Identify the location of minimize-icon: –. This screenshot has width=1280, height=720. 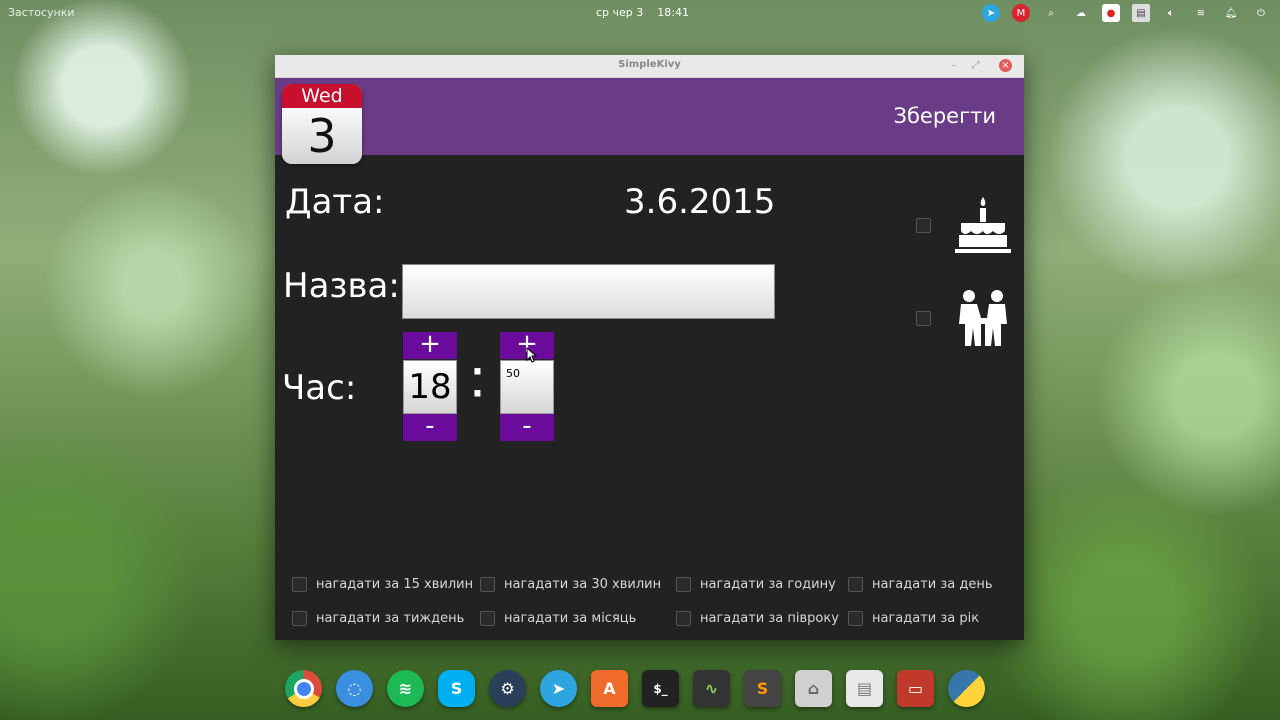
(953, 65).